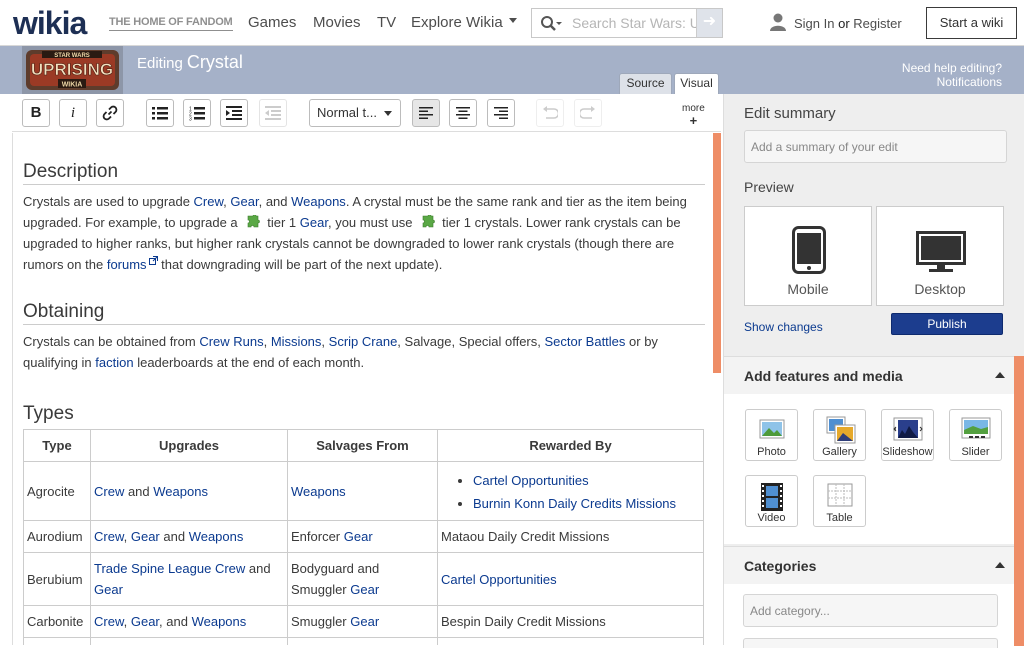  Describe the element at coordinates (317, 536) in the screenshot. I see `text: Enforcer` at that location.